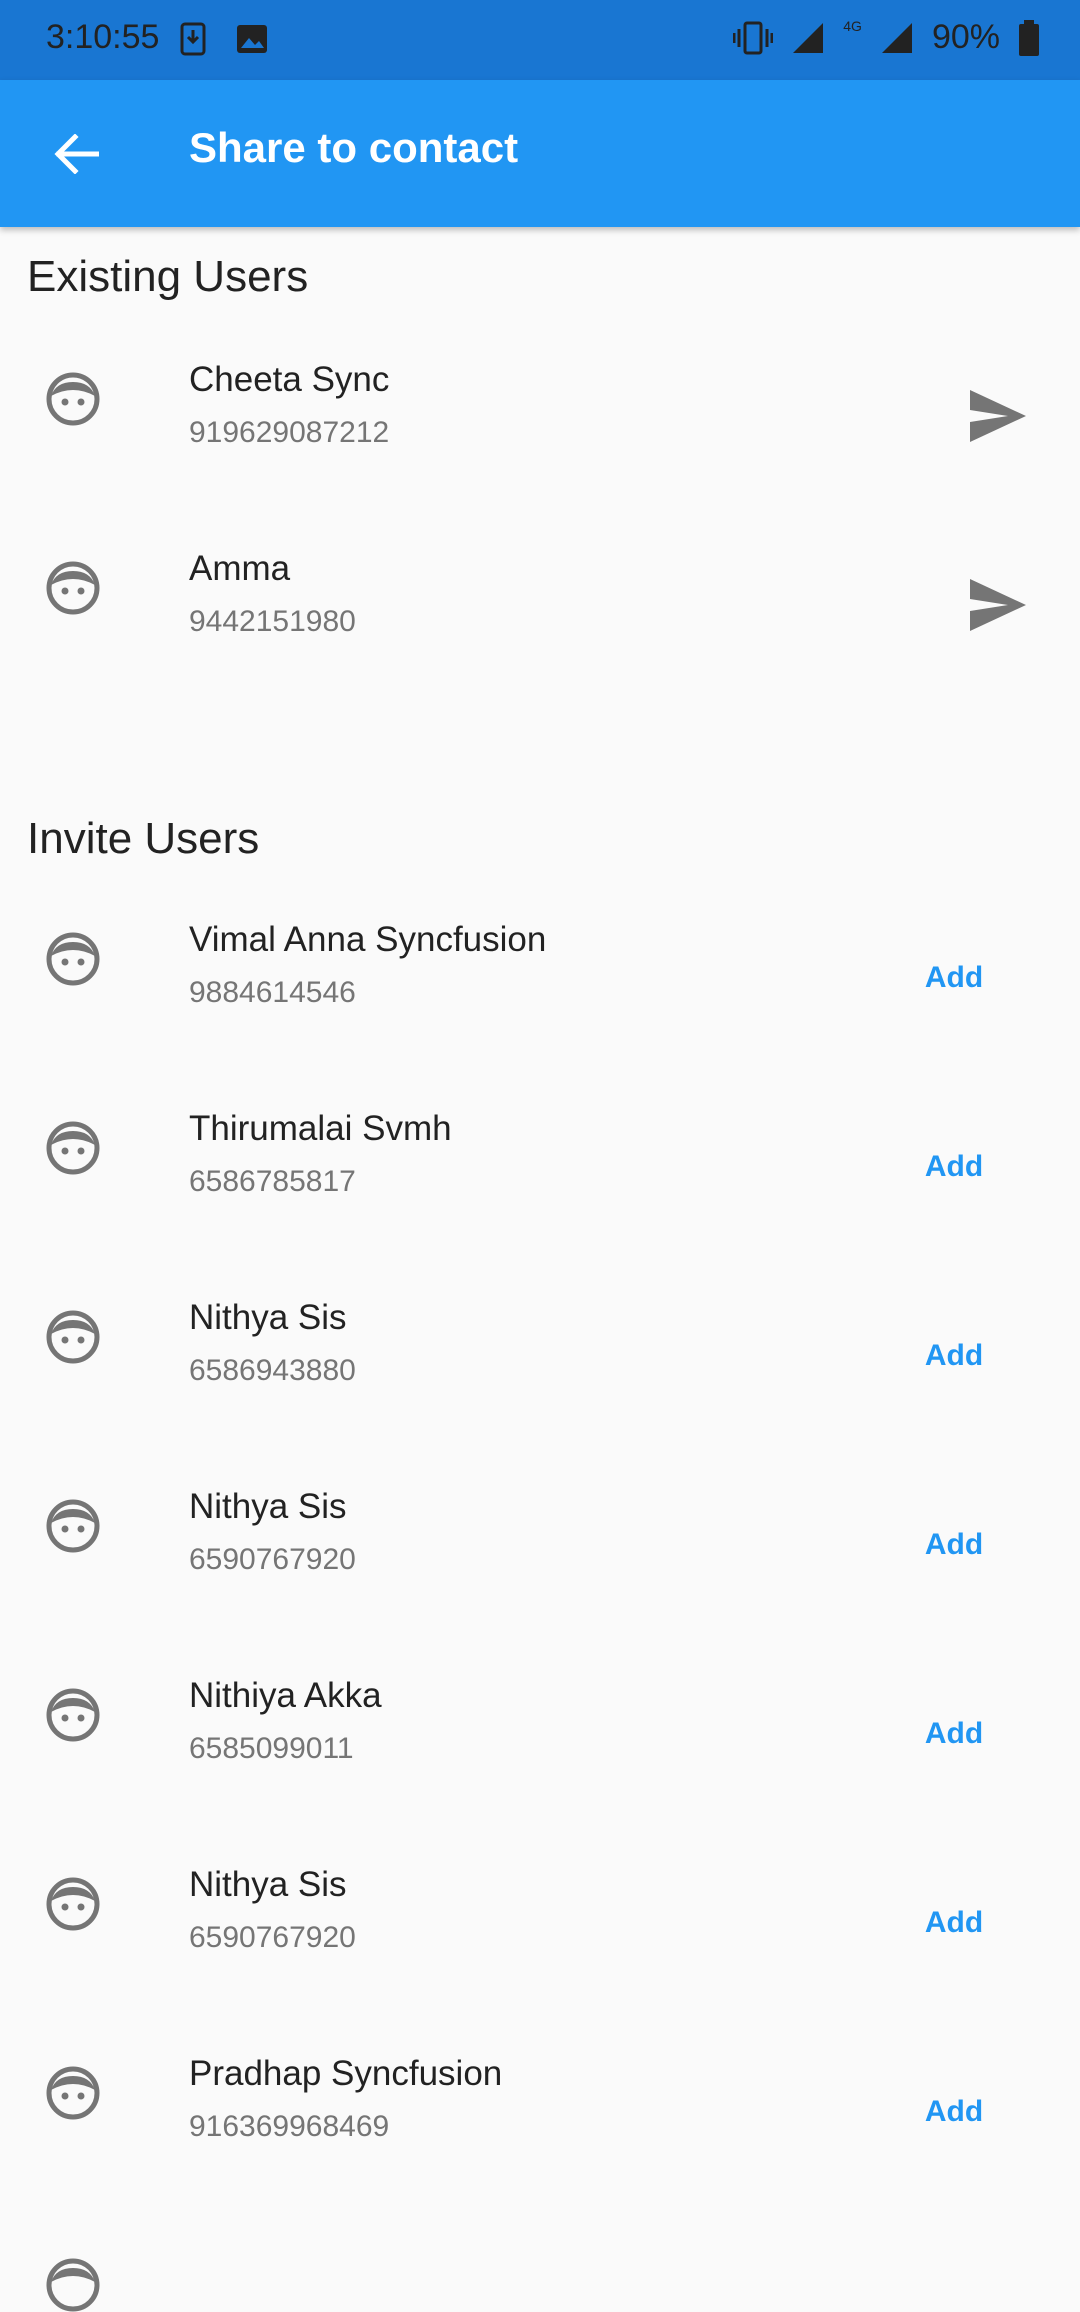  What do you see at coordinates (289, 379) in the screenshot?
I see `contact-name: Cheeta Sync` at bounding box center [289, 379].